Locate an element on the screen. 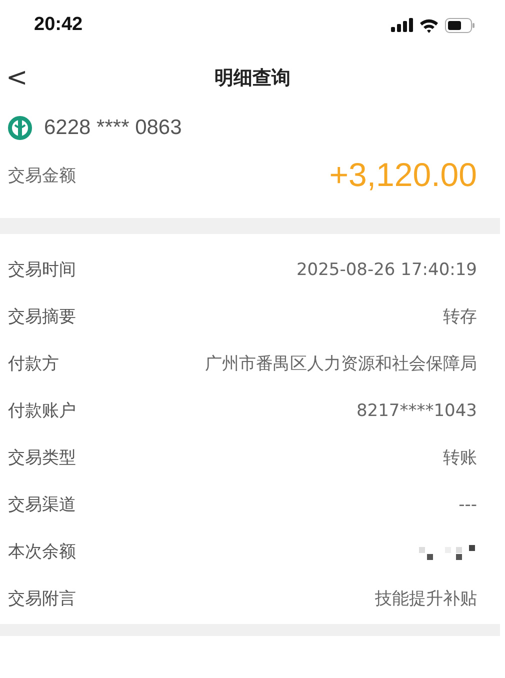  status-time: 20:42 is located at coordinates (58, 25).